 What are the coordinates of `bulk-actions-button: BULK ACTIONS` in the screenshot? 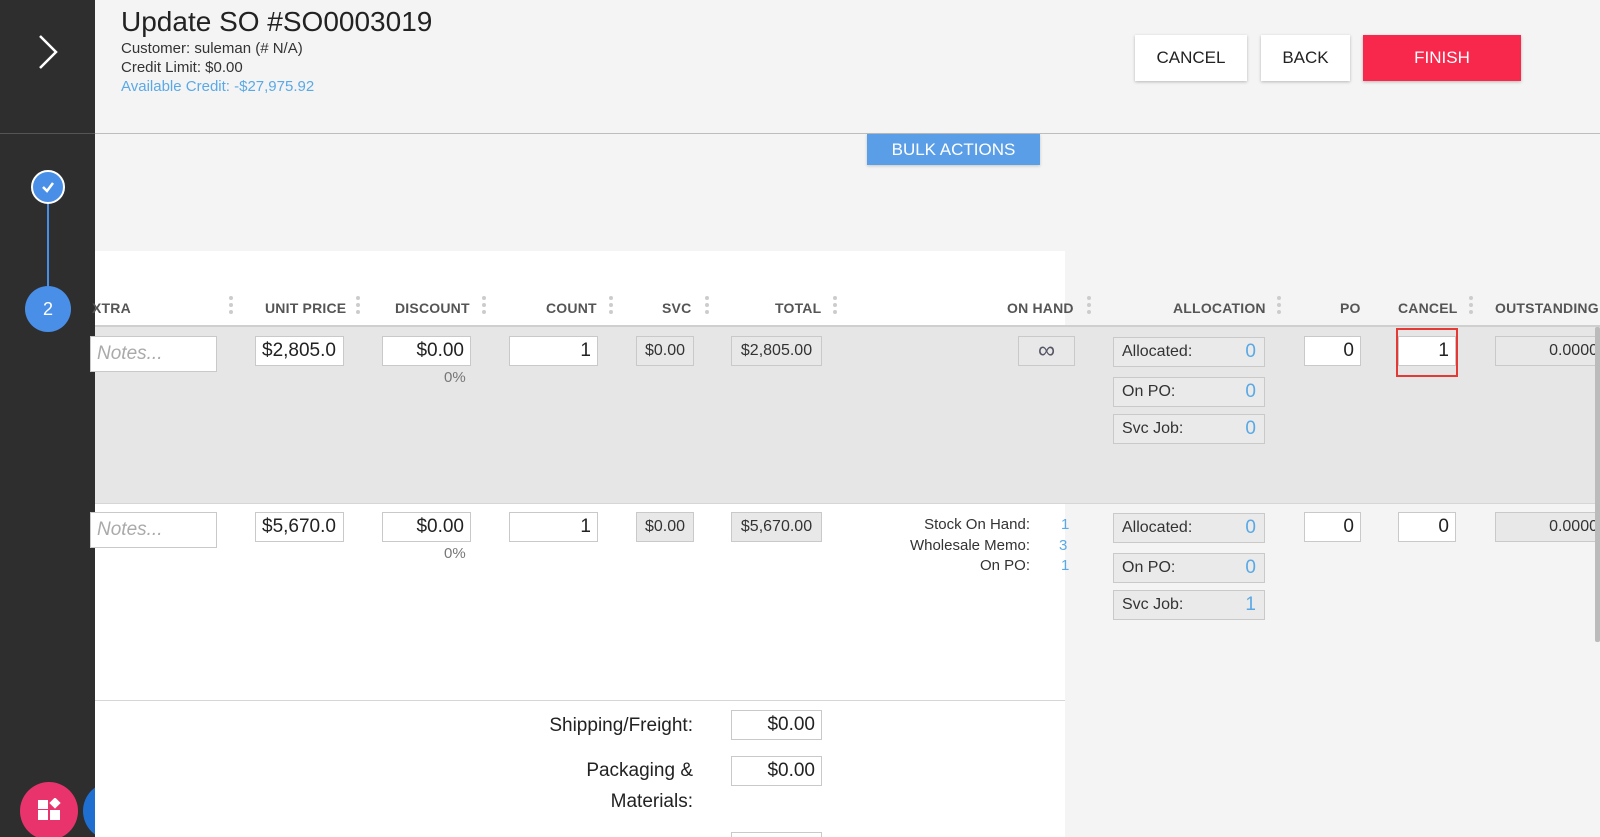 It's located at (953, 149).